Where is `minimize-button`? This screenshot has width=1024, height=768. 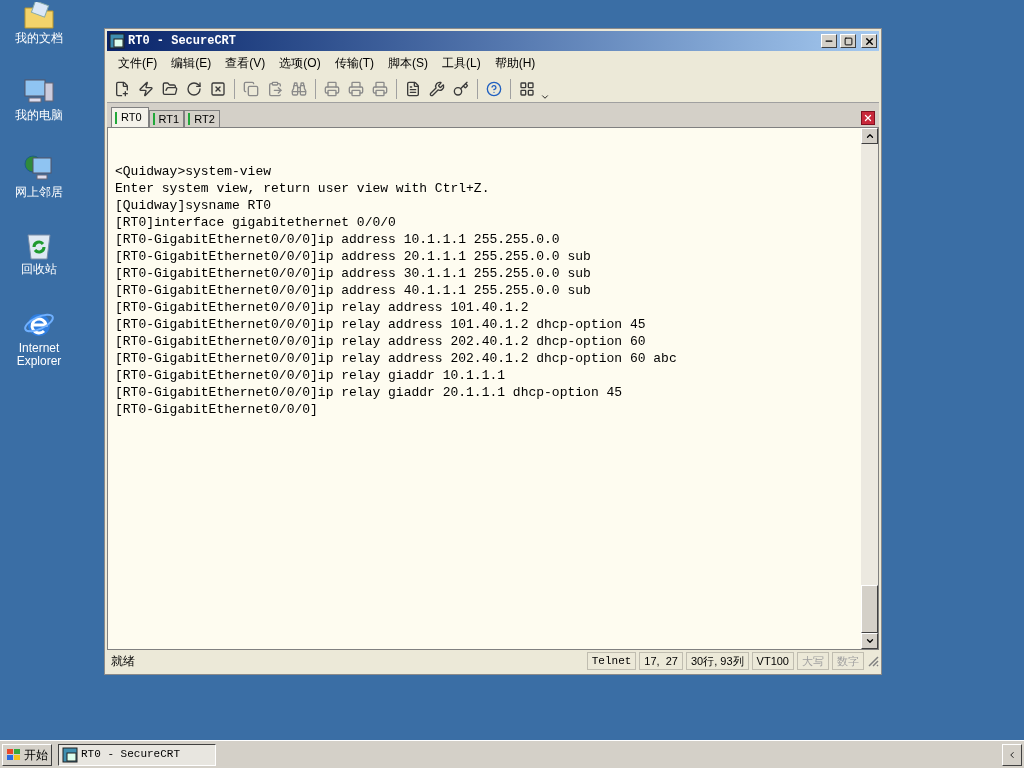 minimize-button is located at coordinates (829, 41).